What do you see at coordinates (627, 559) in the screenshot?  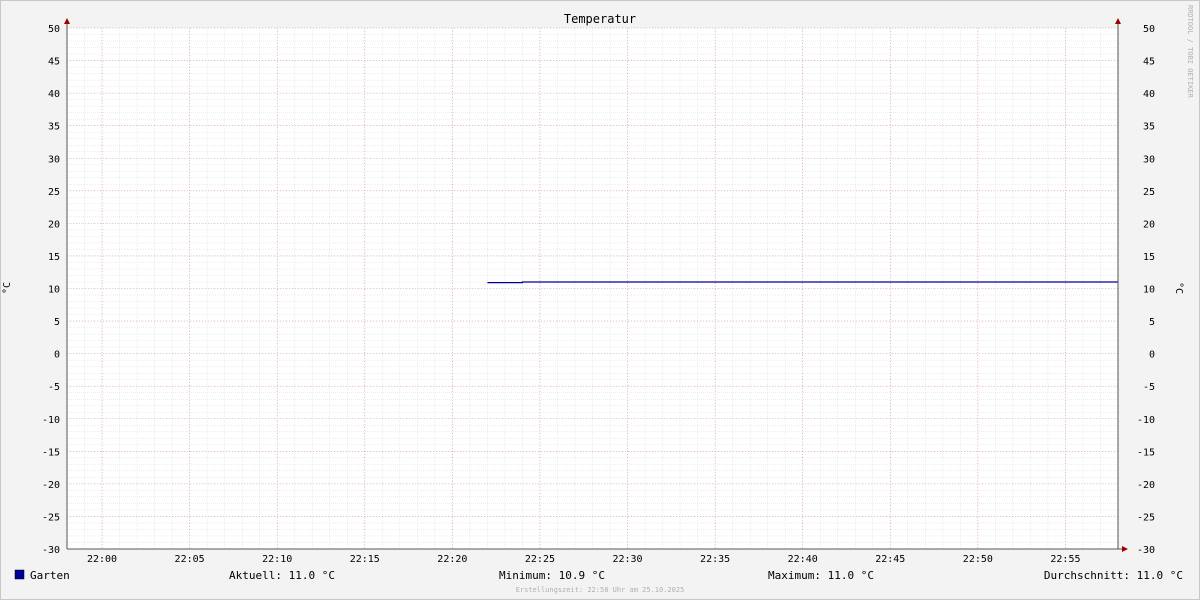 I see `x-tick-label: 22:30` at bounding box center [627, 559].